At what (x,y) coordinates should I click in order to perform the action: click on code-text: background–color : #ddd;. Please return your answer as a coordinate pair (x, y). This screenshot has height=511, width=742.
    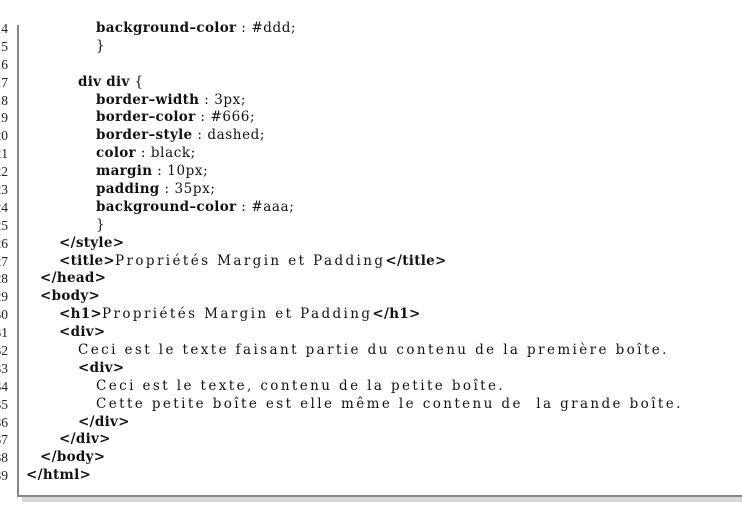
    Looking at the image, I should click on (196, 29).